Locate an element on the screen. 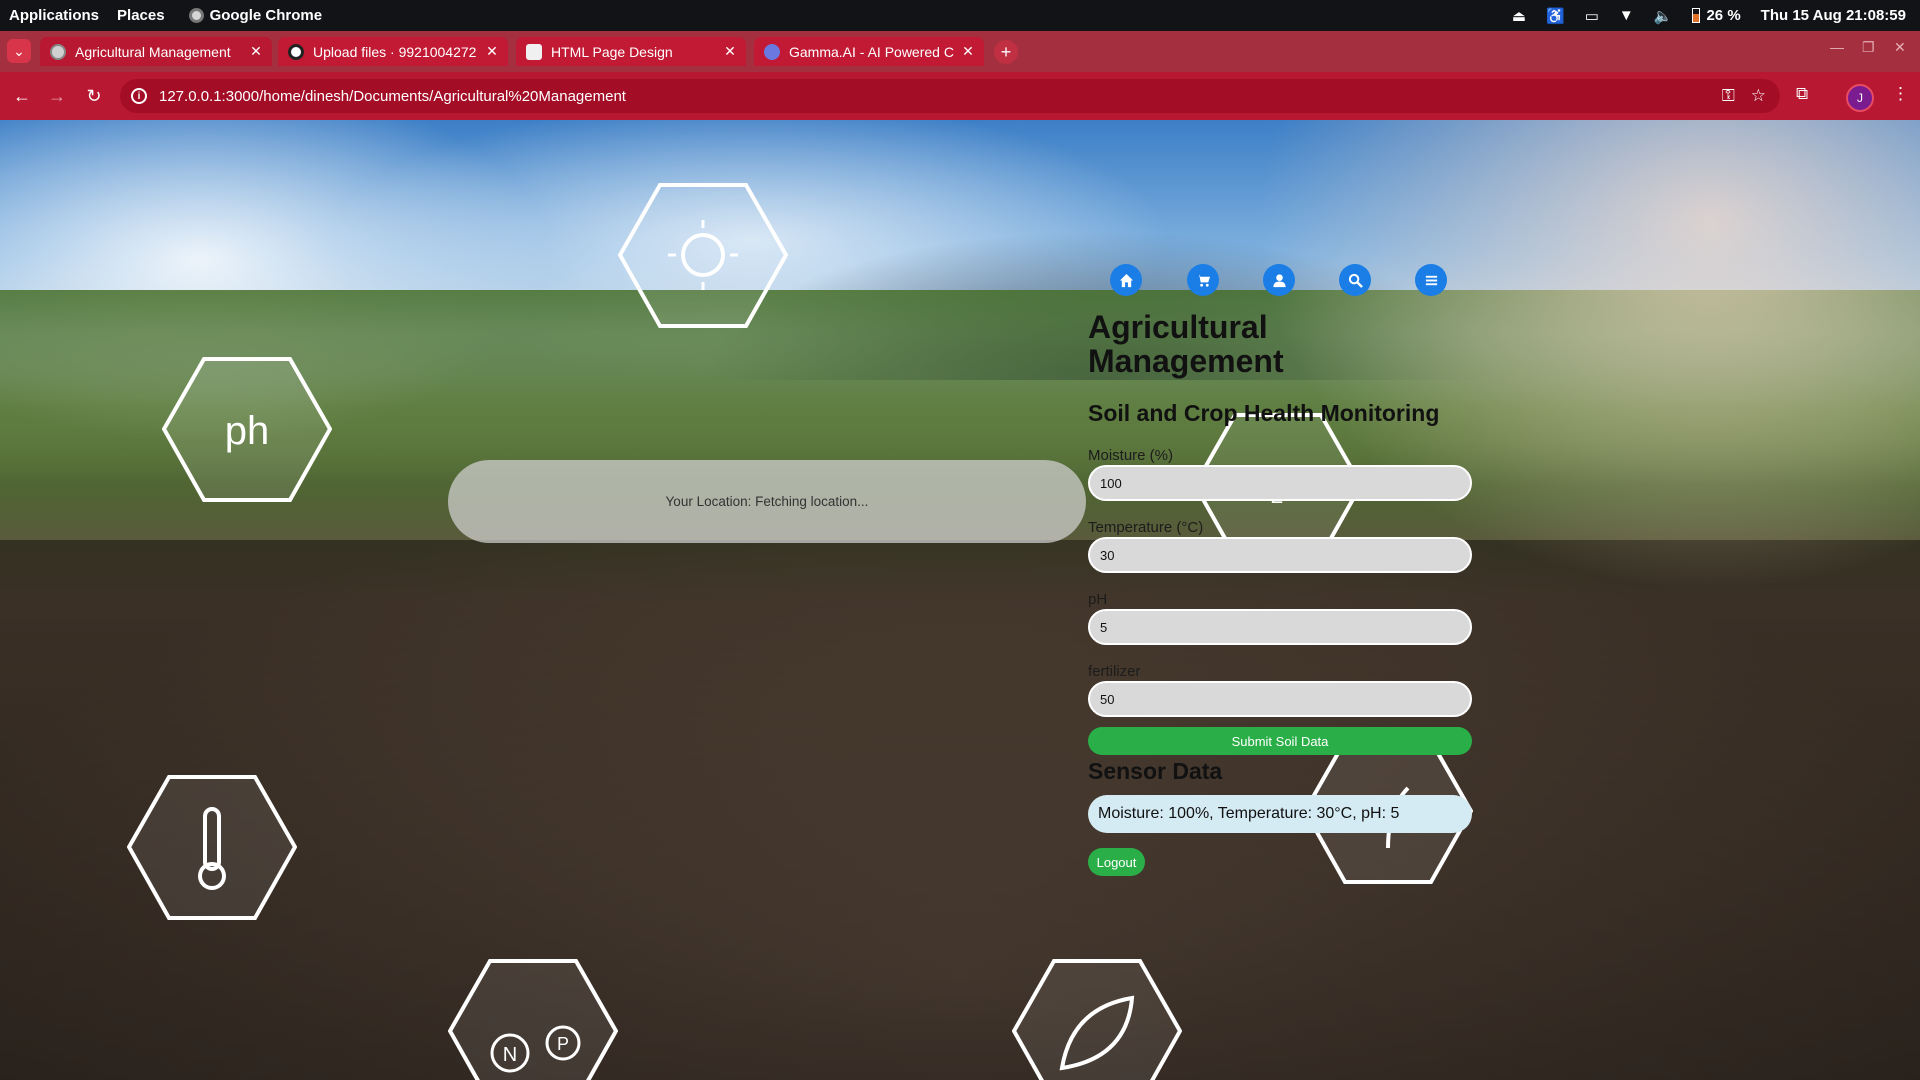  page-title: Agricultural Management is located at coordinates (1186, 344).